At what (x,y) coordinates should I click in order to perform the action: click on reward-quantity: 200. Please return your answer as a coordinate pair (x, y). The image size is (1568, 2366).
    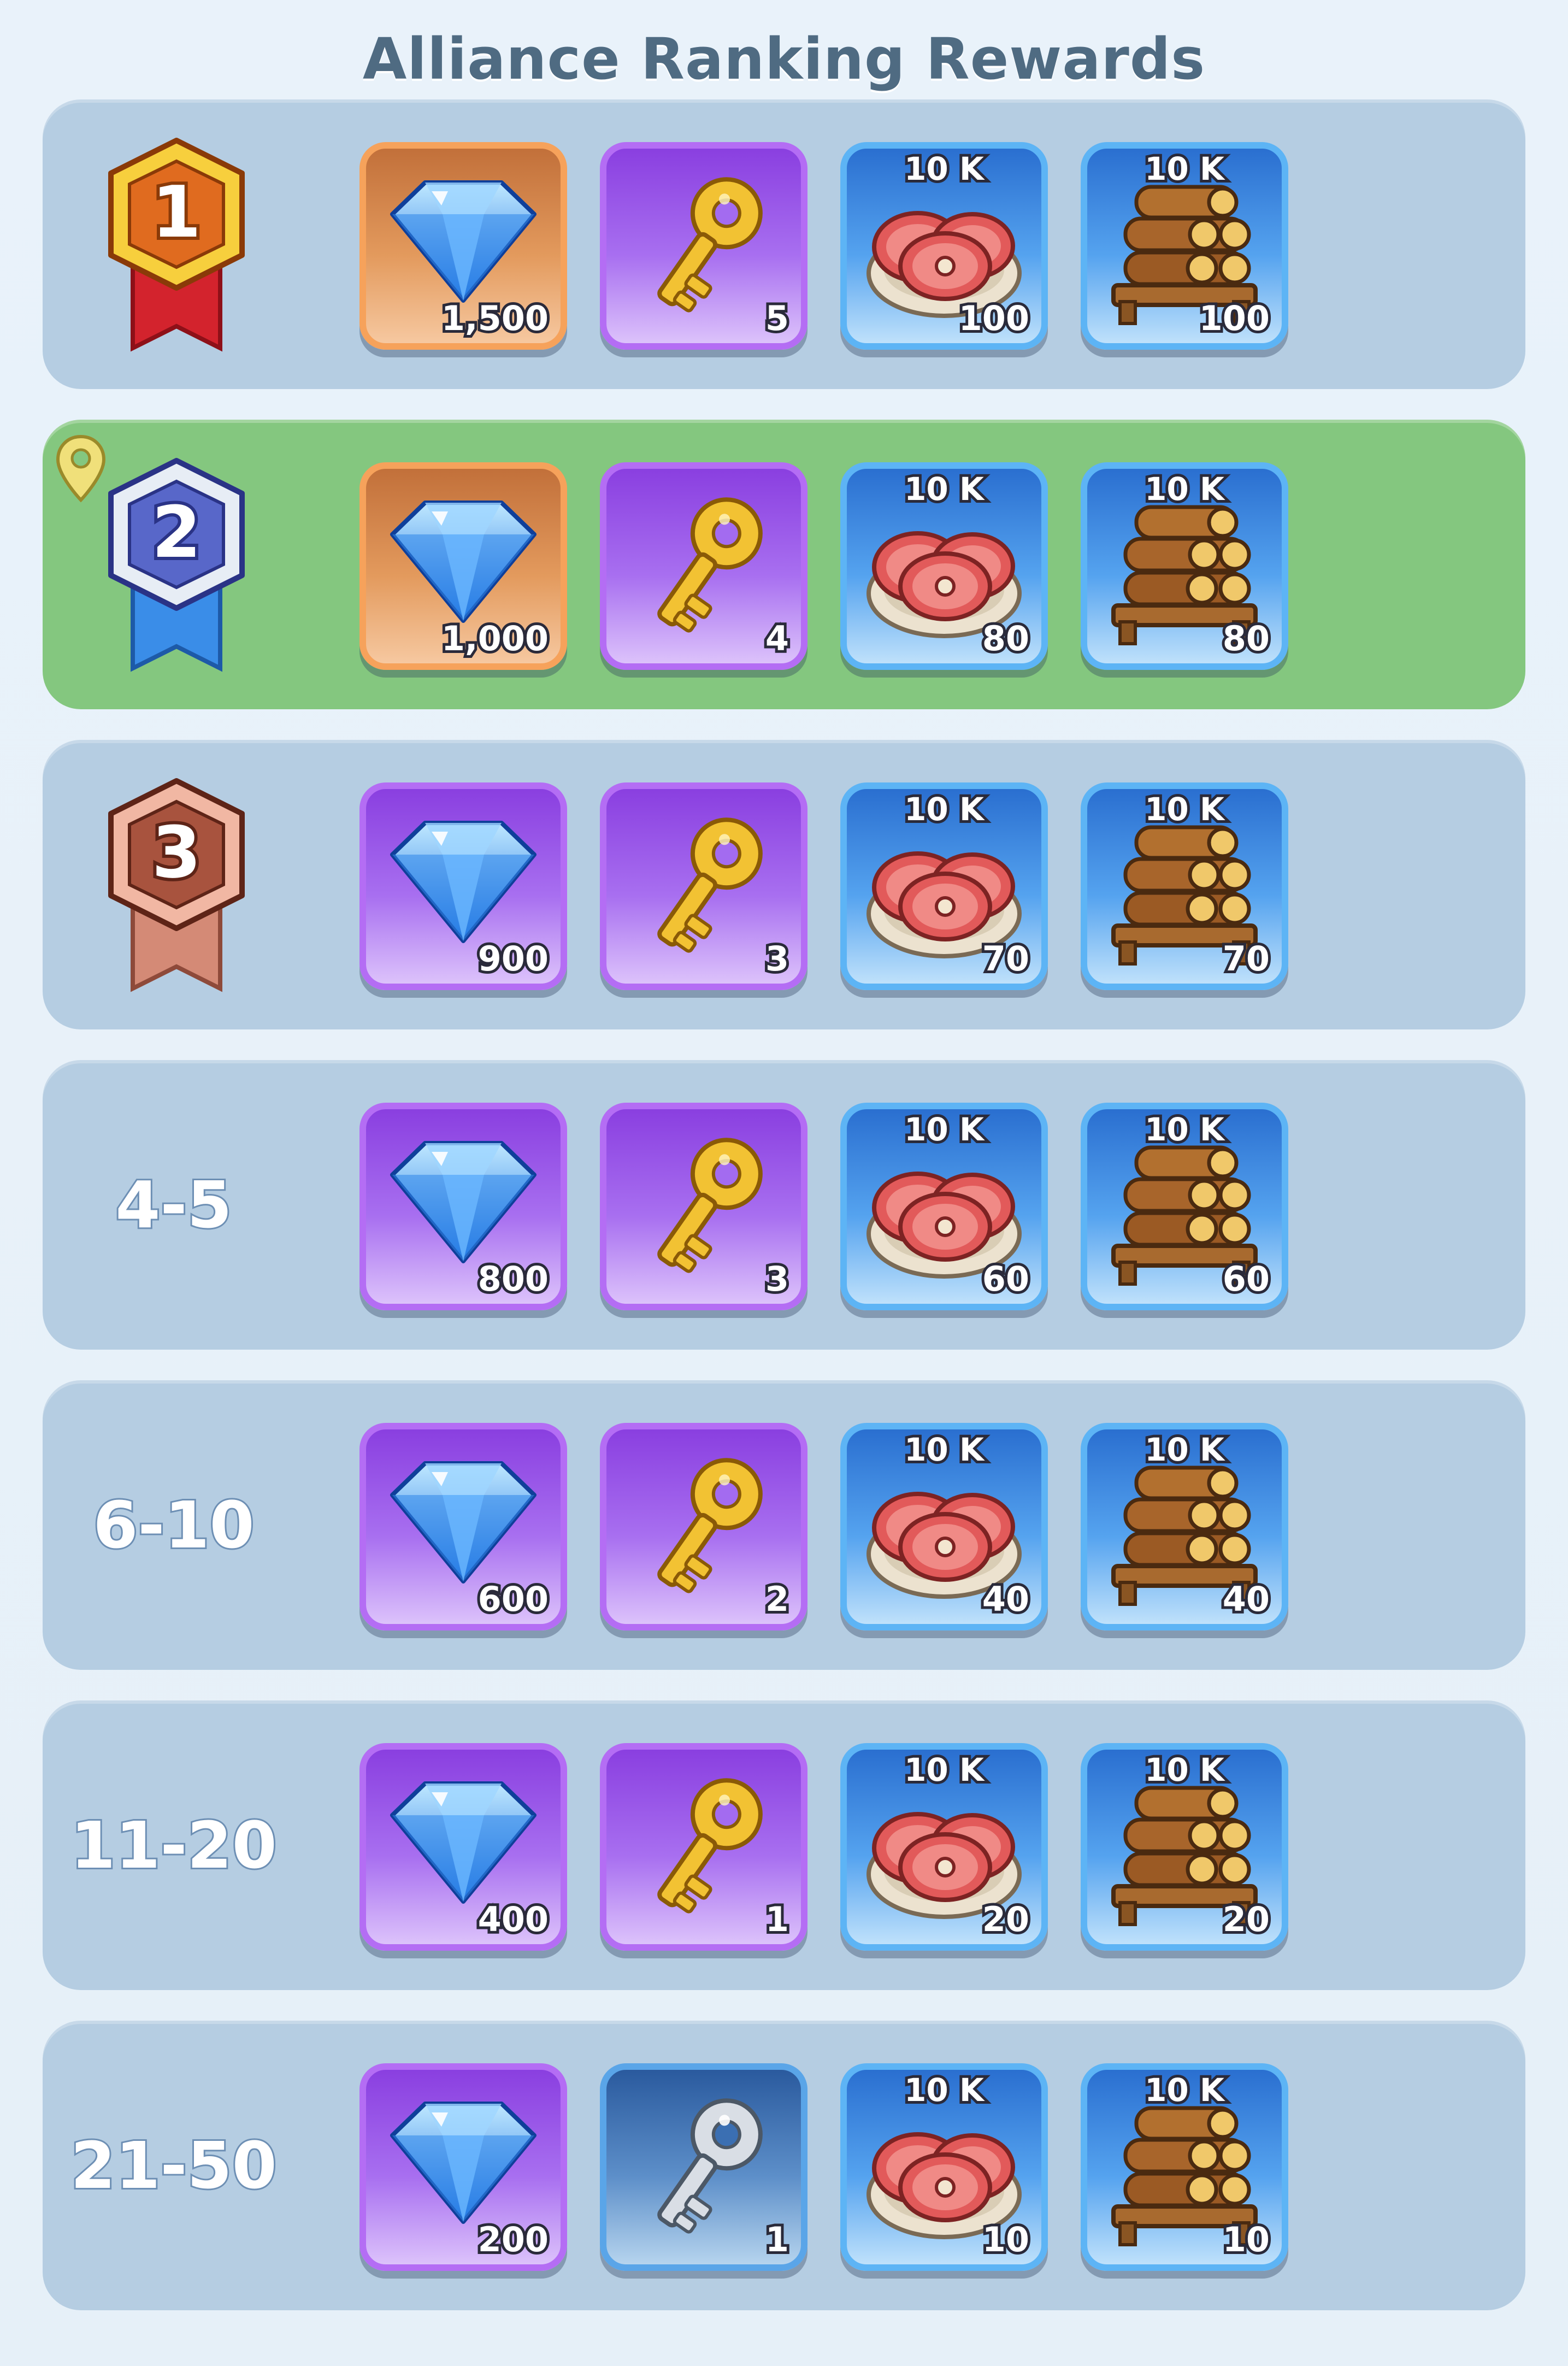
    Looking at the image, I should click on (513, 2239).